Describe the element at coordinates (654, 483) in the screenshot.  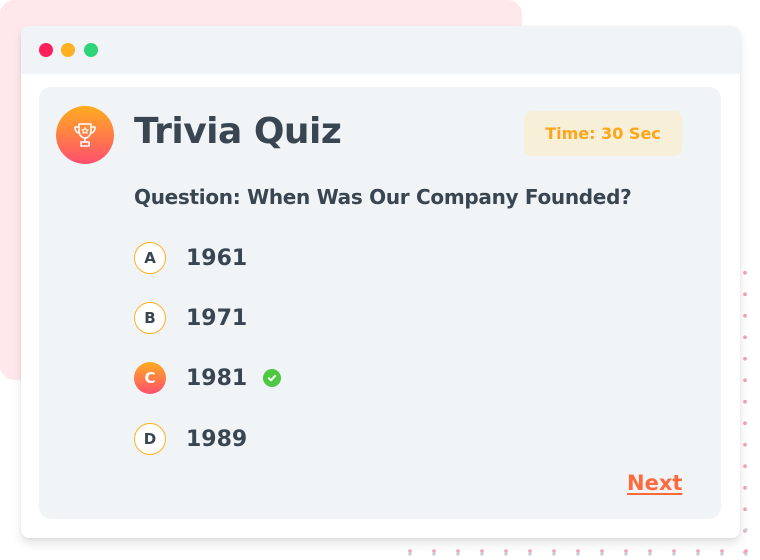
I see `next-button: Next` at that location.